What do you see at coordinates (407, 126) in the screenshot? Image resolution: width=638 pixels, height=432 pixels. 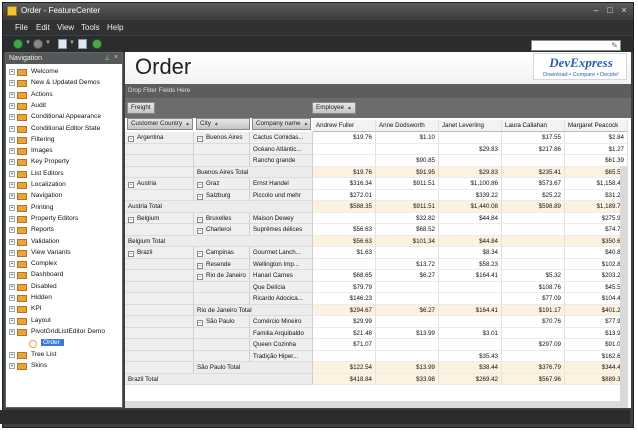 I see `column-header: Anne Dodsworth` at bounding box center [407, 126].